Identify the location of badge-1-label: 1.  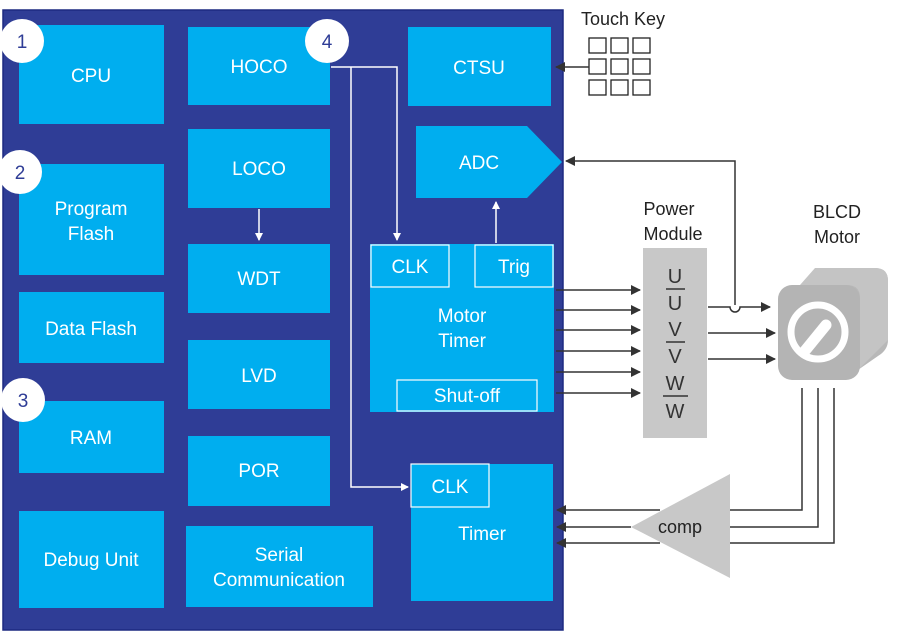
(22, 42).